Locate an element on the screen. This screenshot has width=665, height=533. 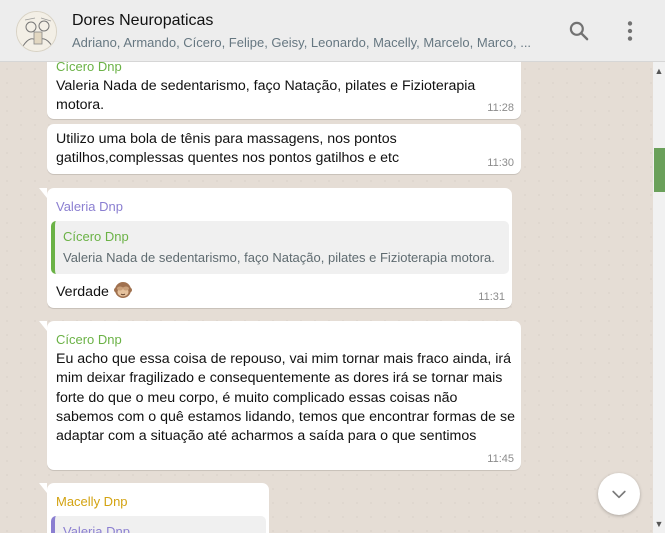
group-avatar-illustration is located at coordinates (36, 31).